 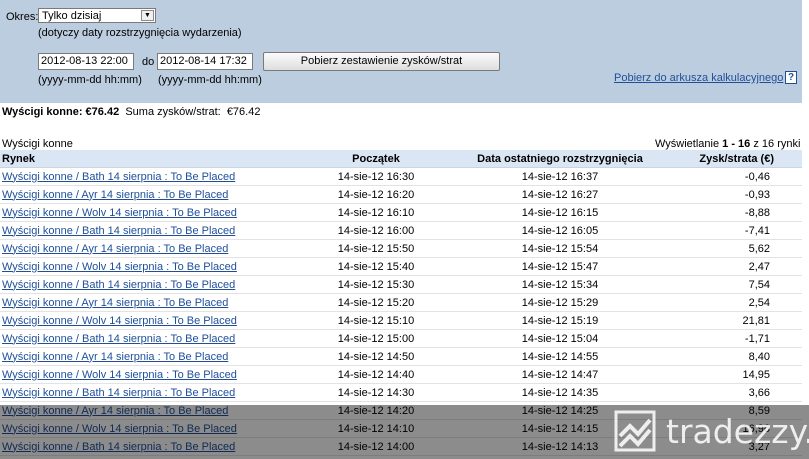 What do you see at coordinates (376, 410) in the screenshot?
I see `start-time: 14-sie-12 14:20` at bounding box center [376, 410].